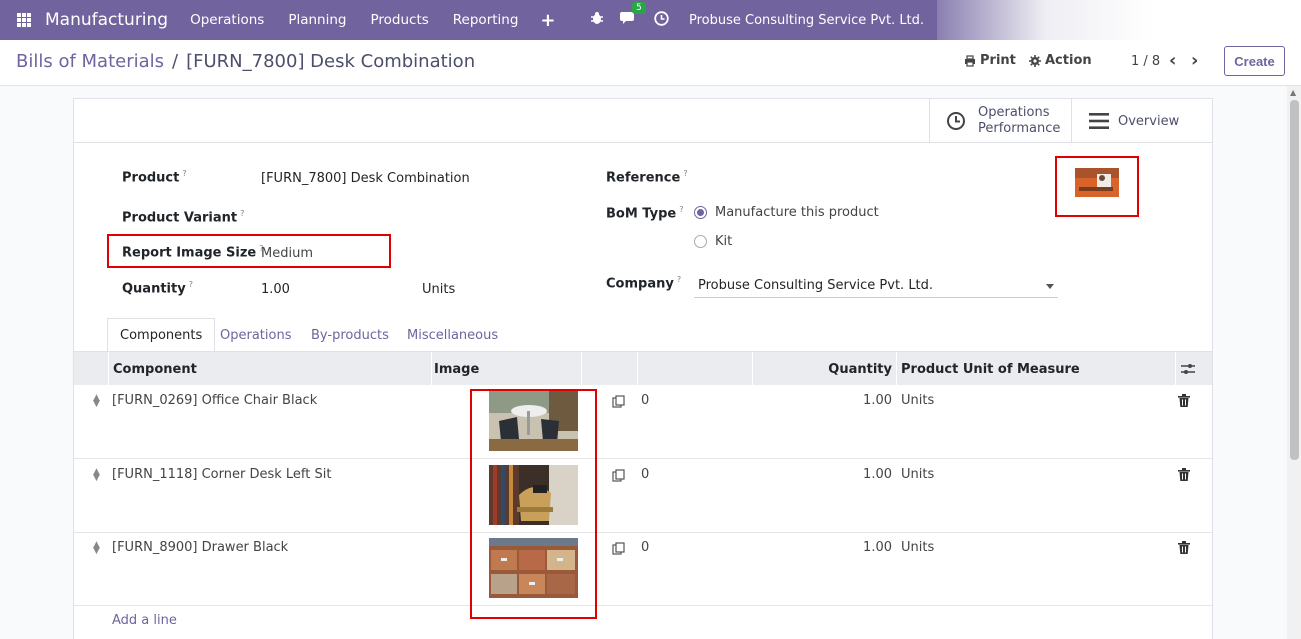 Image resolution: width=1301 pixels, height=639 pixels. I want to click on scroll-up-icon: ▲, so click(1293, 92).